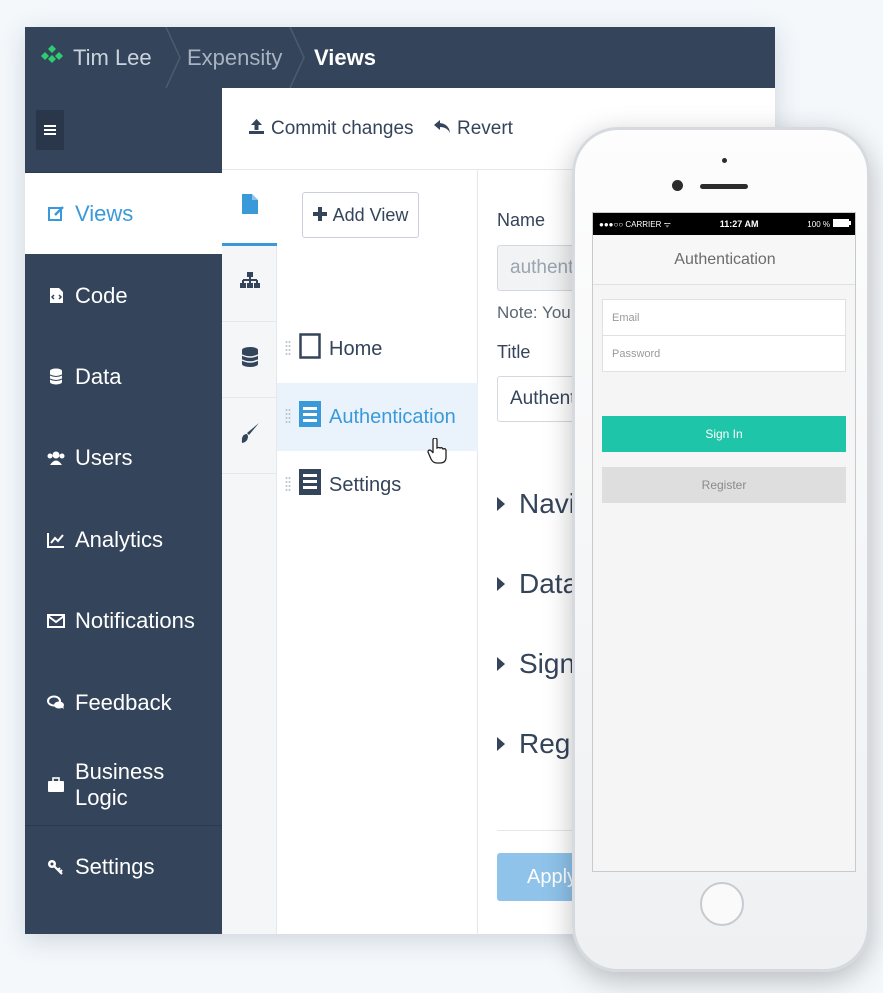 The width and height of the screenshot is (883, 993). I want to click on breadcrumb-user: Tim Lee, so click(96, 57).